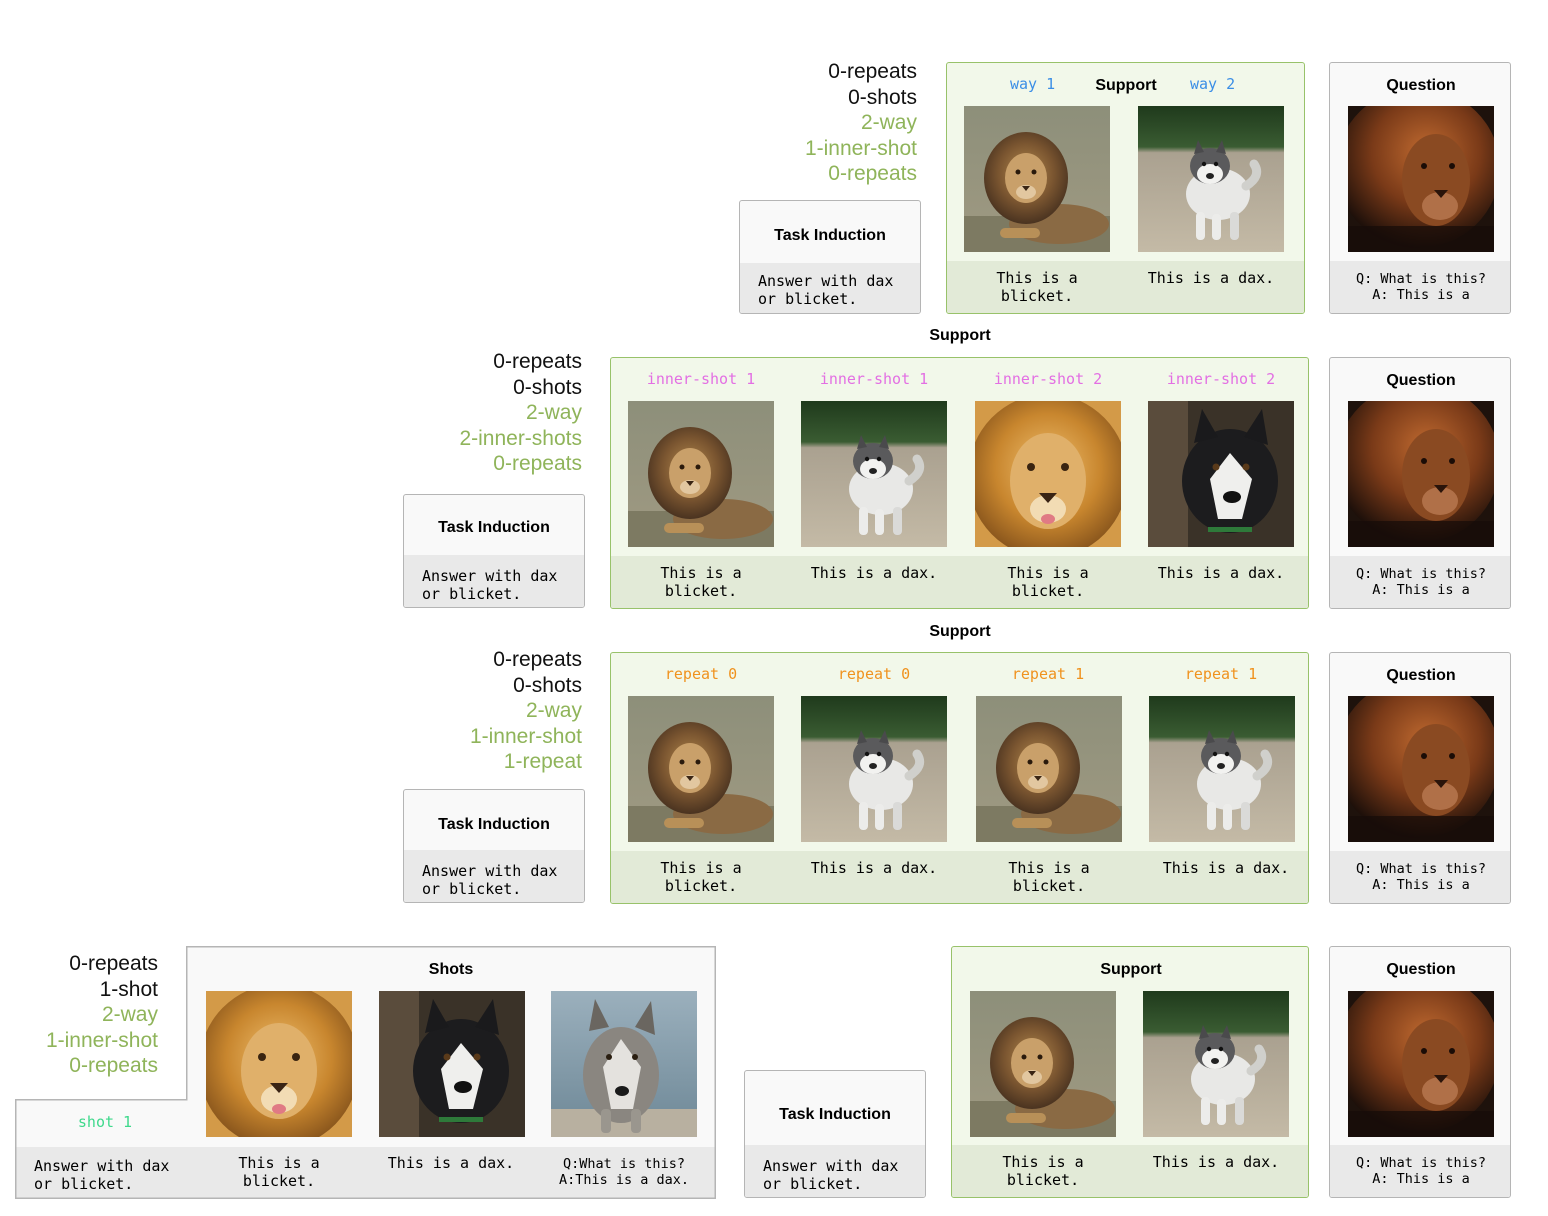 The image size is (1548, 1216). I want to click on question-box-row-1: Question Q: What is this? A: This is a, so click(1420, 188).